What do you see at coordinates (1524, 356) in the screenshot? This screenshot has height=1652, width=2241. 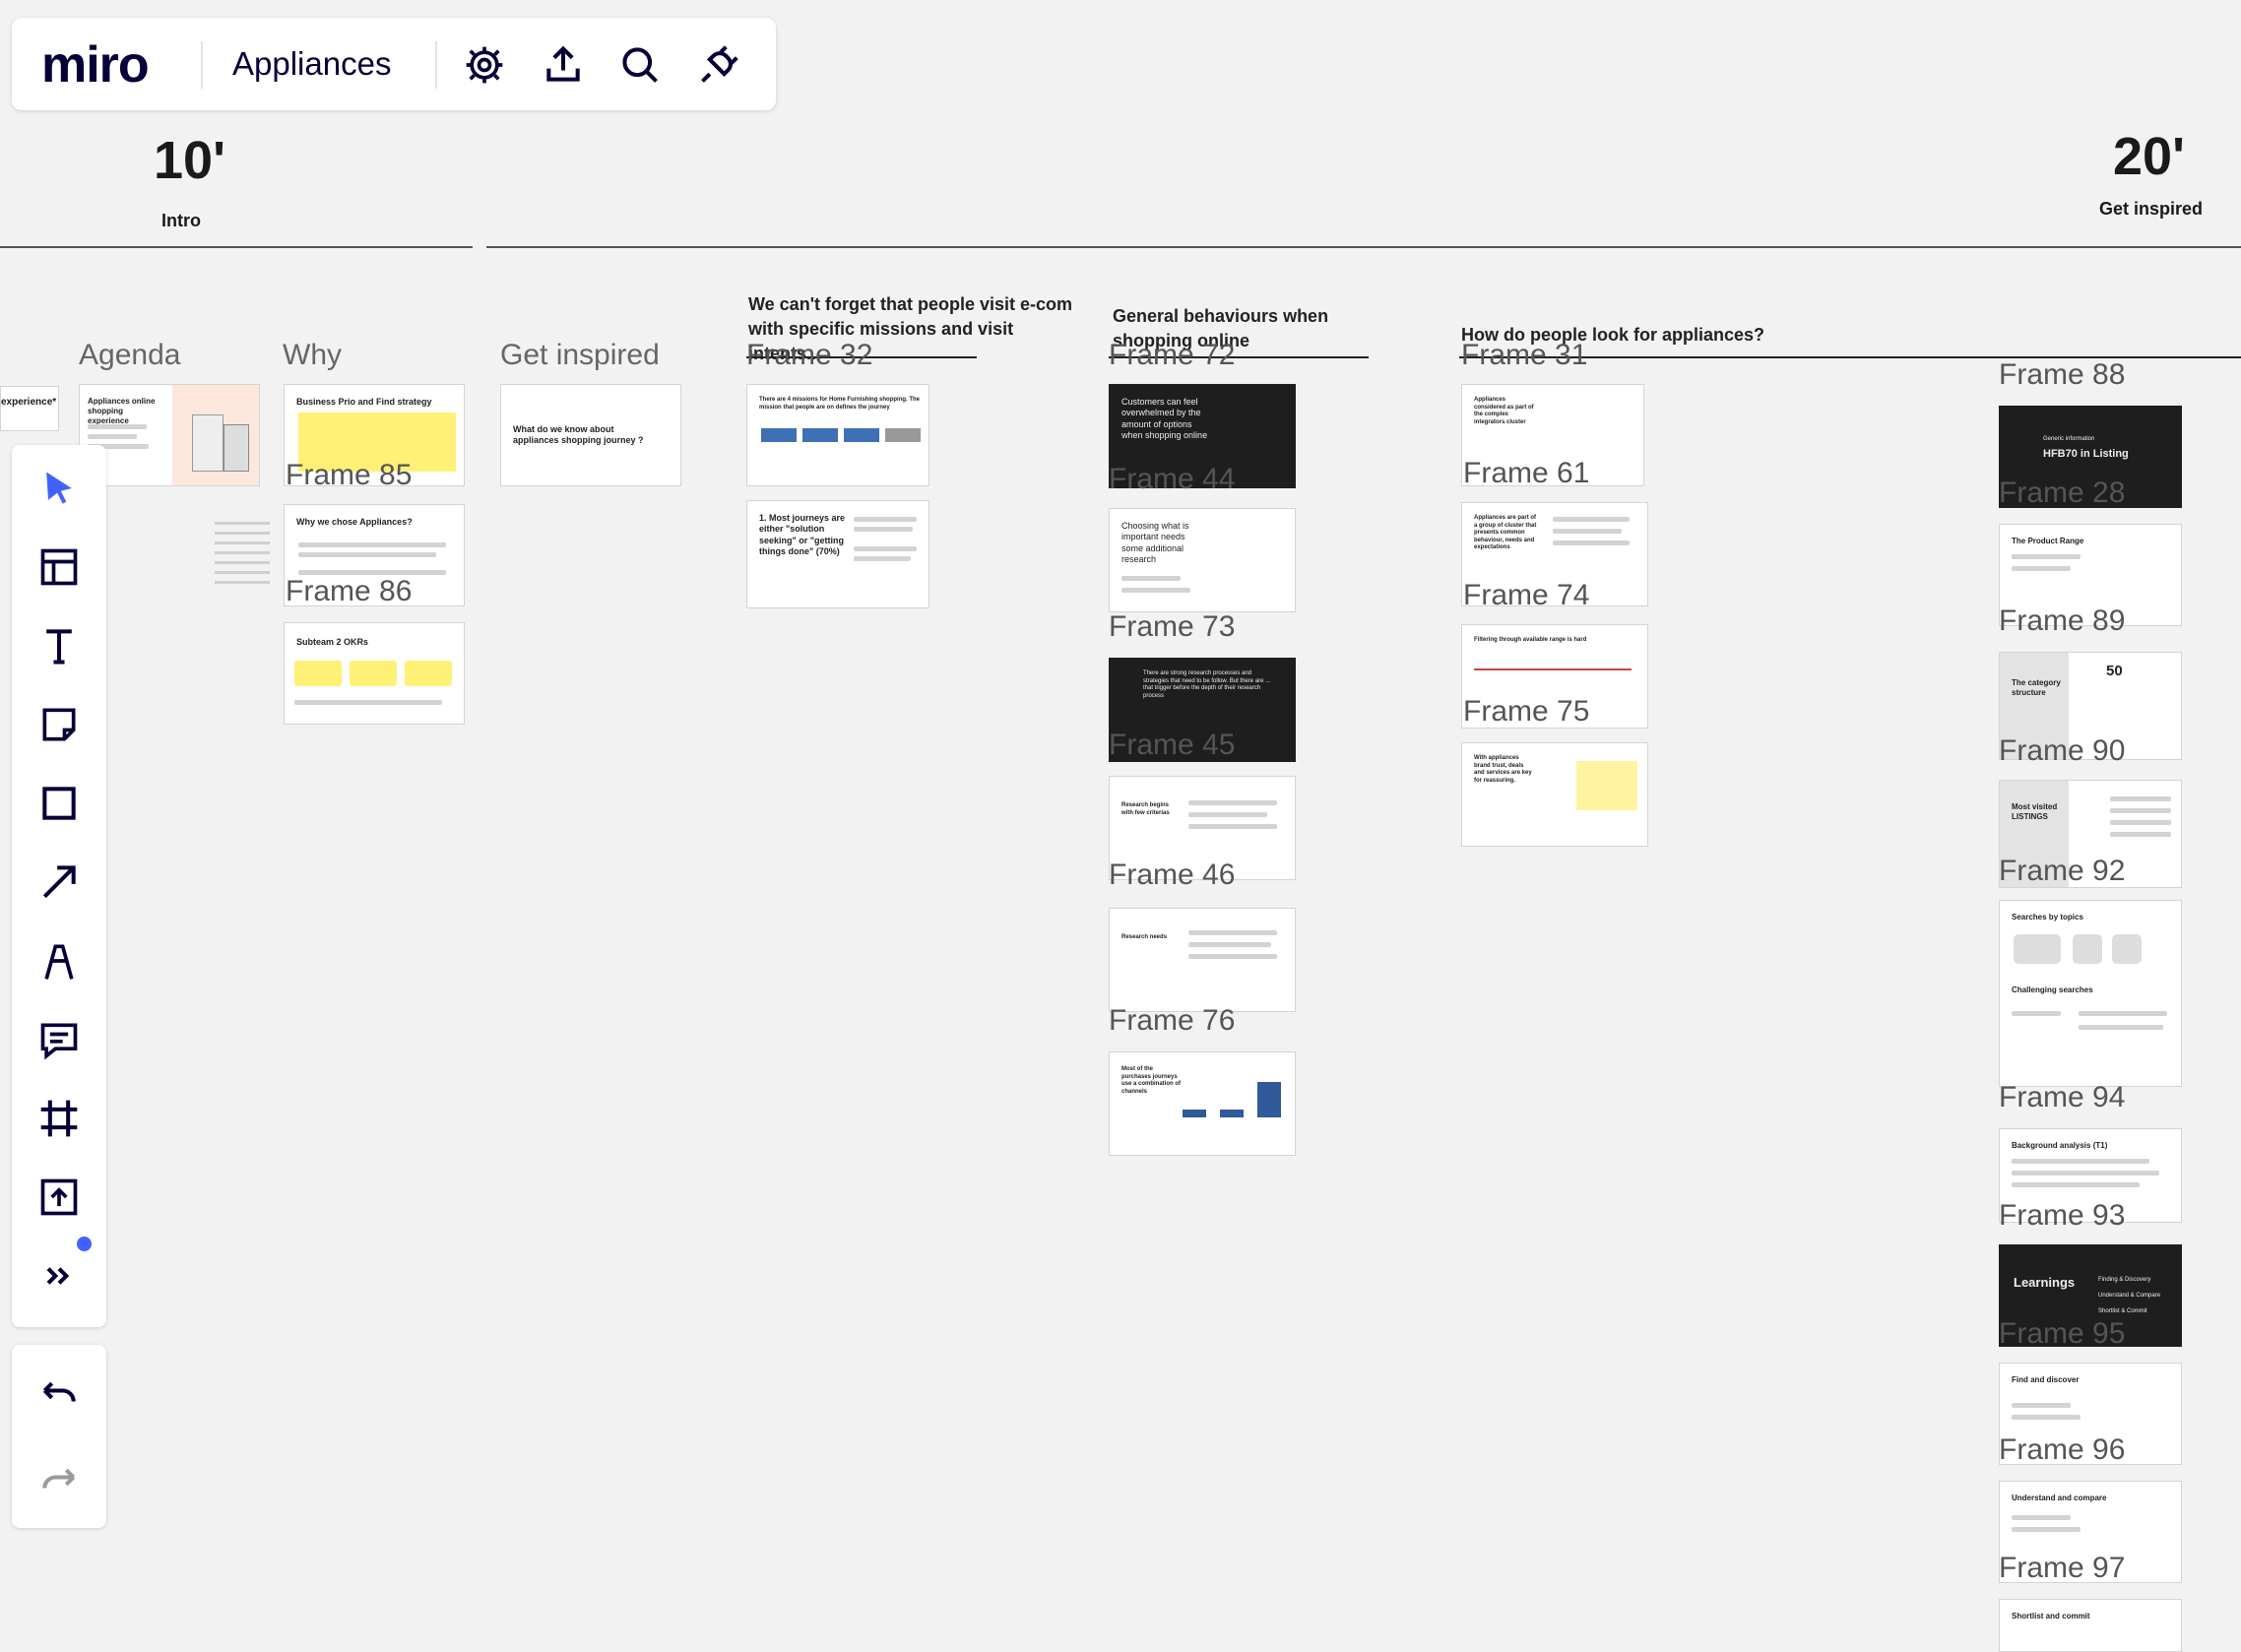 I see `frame-31-label: Frame 31` at bounding box center [1524, 356].